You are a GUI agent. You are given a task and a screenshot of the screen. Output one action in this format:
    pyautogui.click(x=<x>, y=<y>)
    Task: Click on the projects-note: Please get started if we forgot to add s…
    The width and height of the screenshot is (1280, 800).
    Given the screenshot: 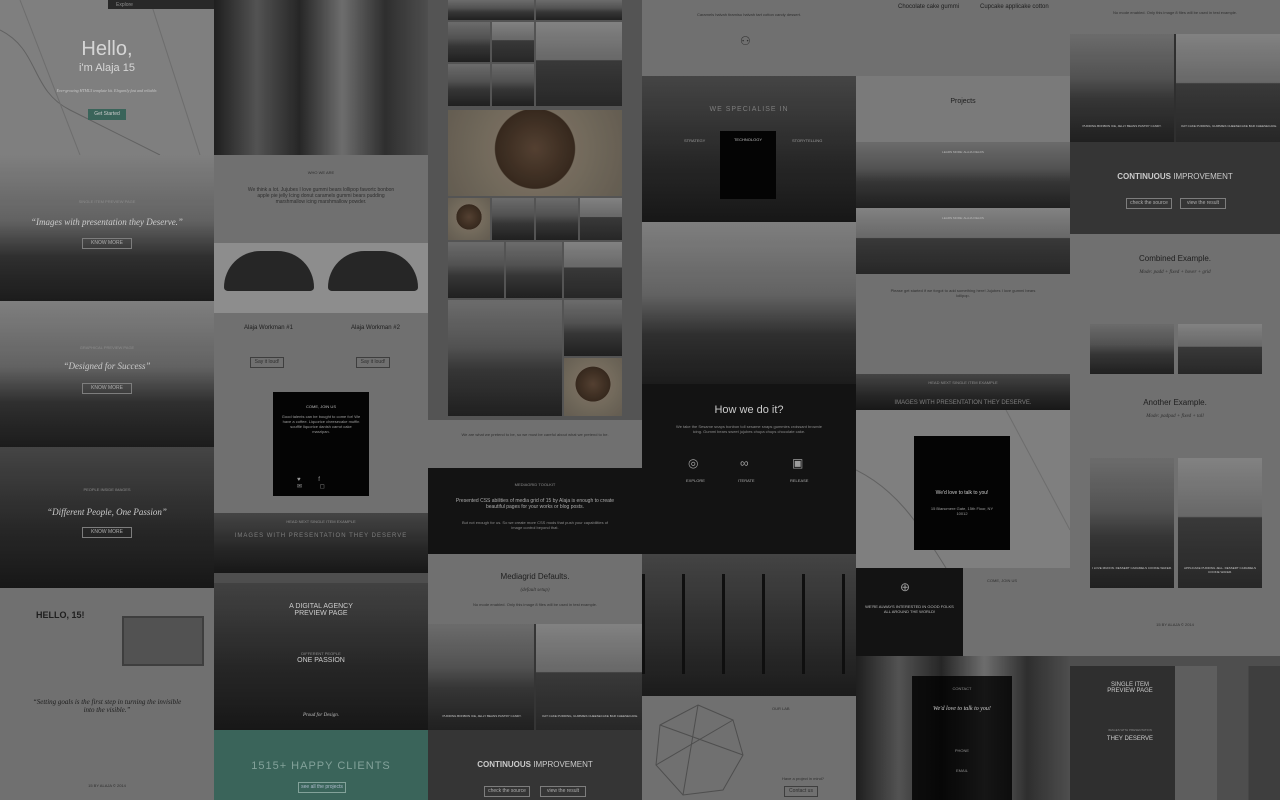 What is the action you would take?
    pyautogui.click(x=963, y=293)
    